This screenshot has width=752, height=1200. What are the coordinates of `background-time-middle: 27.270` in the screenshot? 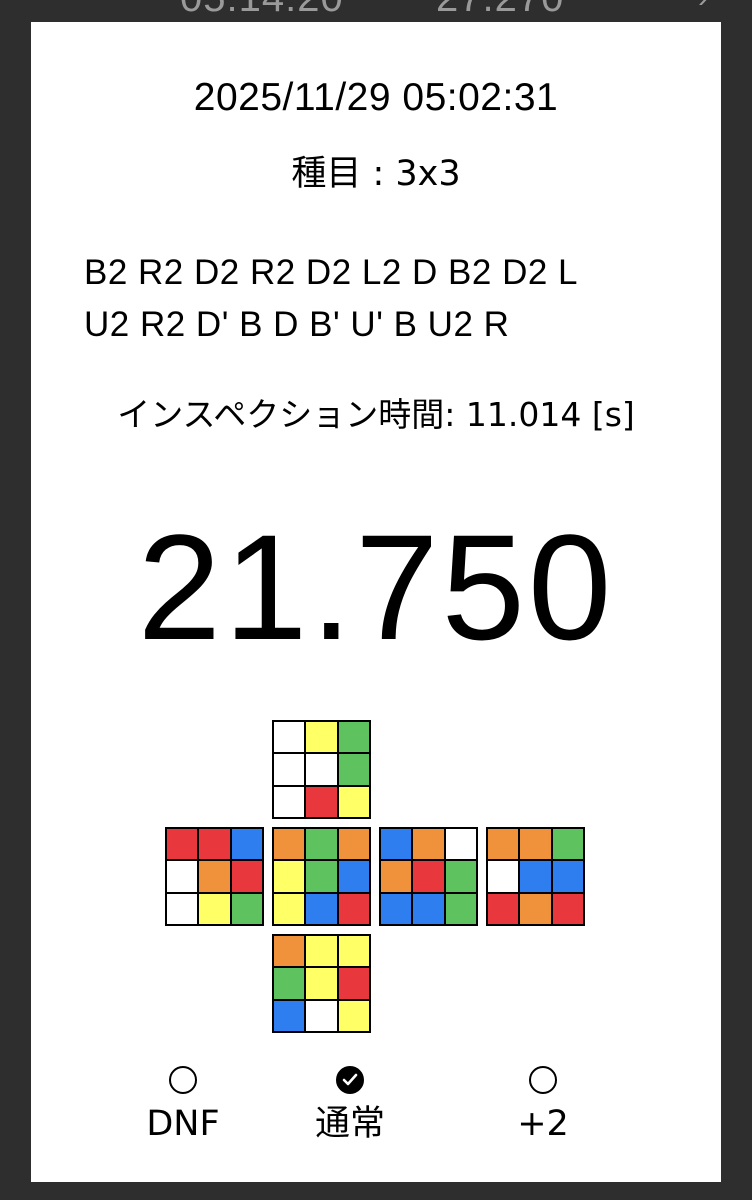 It's located at (500, 10).